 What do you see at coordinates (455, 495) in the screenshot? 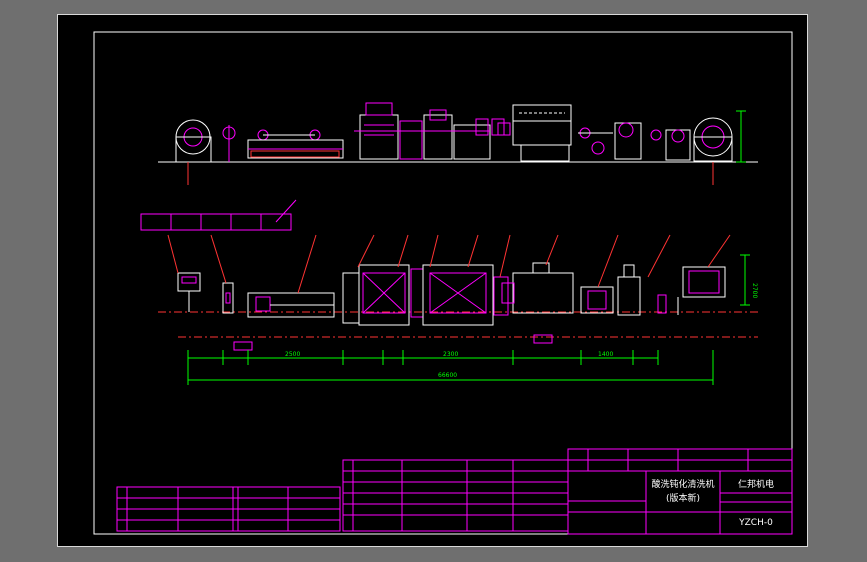
I see `parts-list-middle` at bounding box center [455, 495].